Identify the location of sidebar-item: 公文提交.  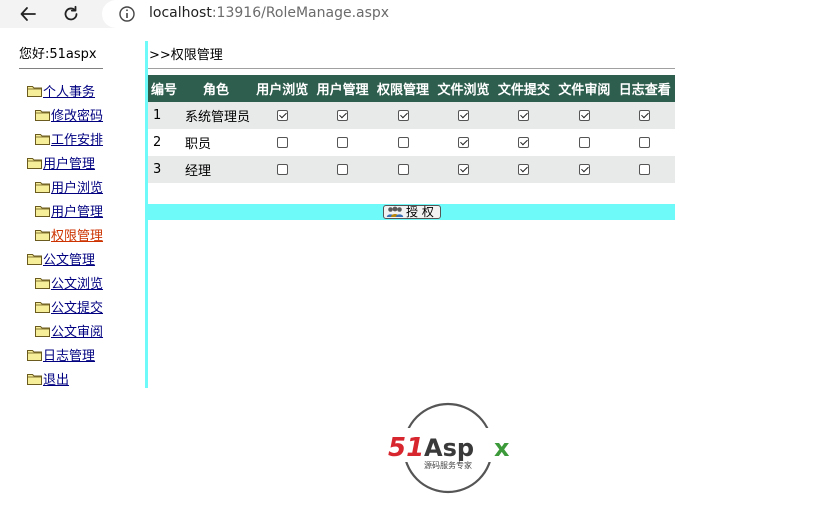
(69, 306).